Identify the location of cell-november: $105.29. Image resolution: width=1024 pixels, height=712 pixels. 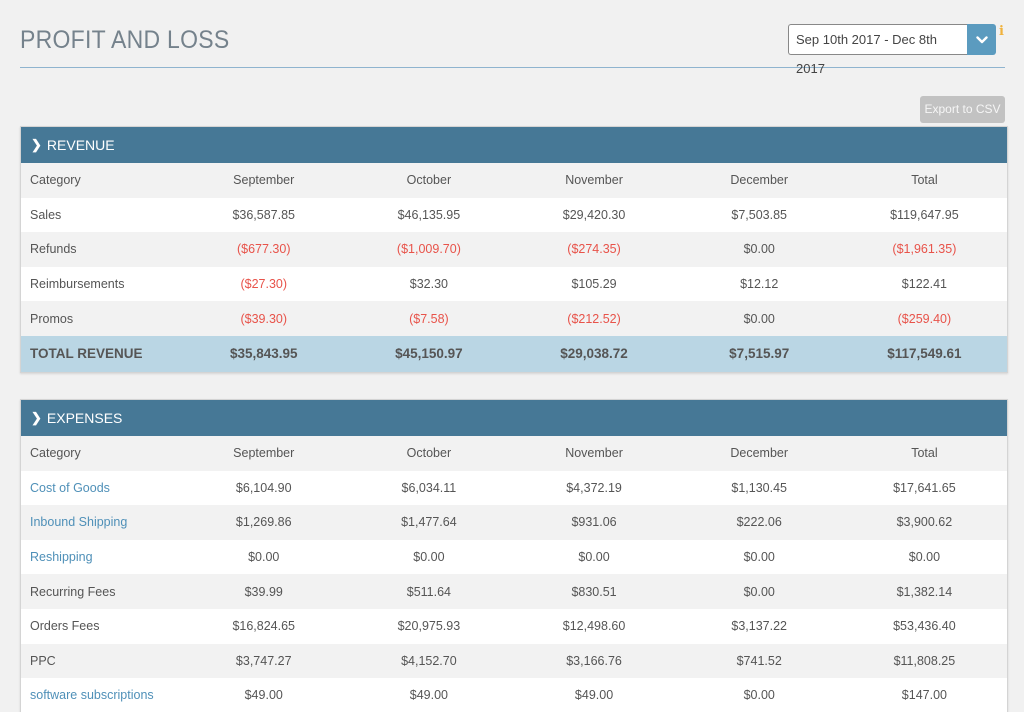
(594, 284).